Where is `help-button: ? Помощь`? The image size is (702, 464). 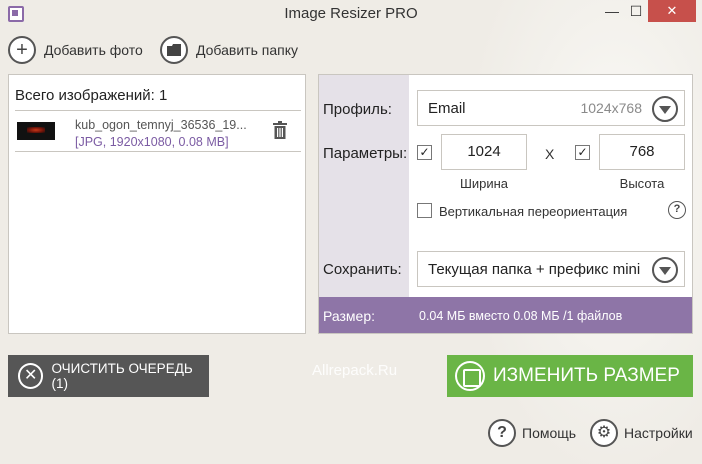
help-button: ? Помощь is located at coordinates (532, 433).